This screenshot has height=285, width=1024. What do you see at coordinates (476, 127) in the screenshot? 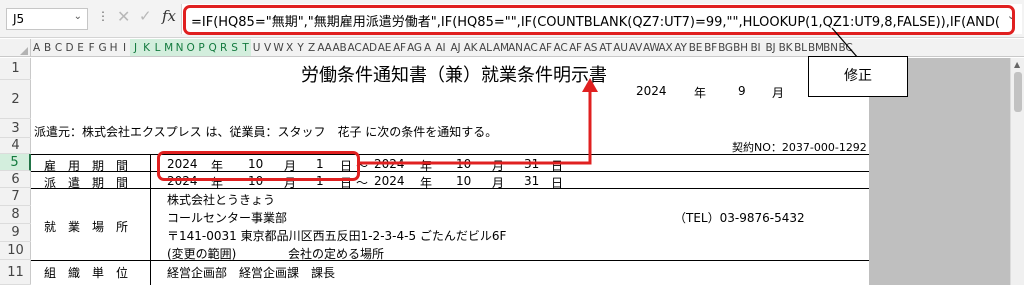
I see `red-connector-line` at bounding box center [476, 127].